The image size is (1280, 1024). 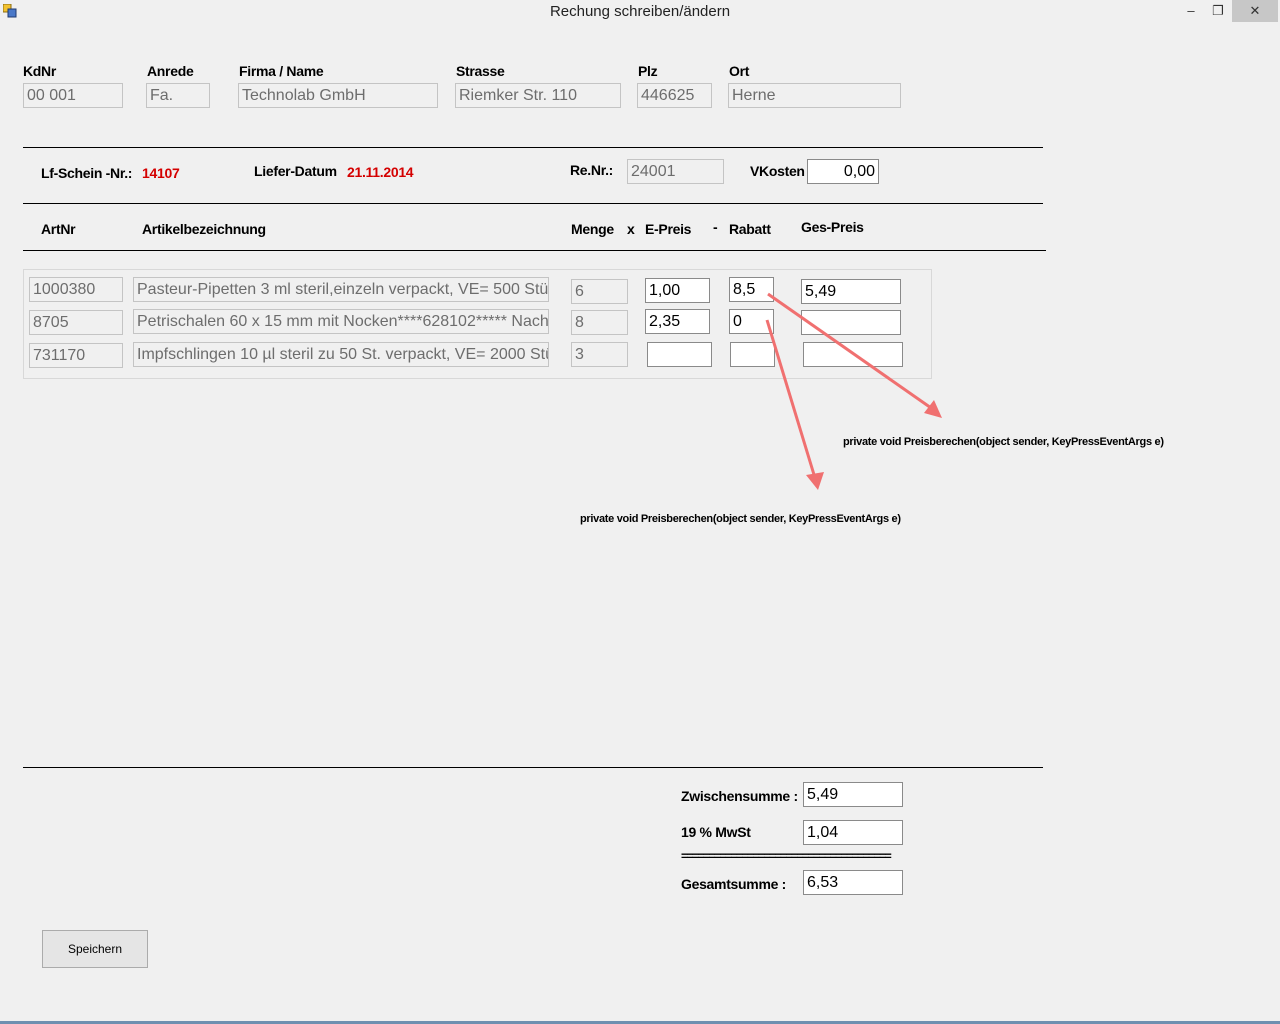 What do you see at coordinates (40, 71) in the screenshot?
I see `kdnr-label: KdNr` at bounding box center [40, 71].